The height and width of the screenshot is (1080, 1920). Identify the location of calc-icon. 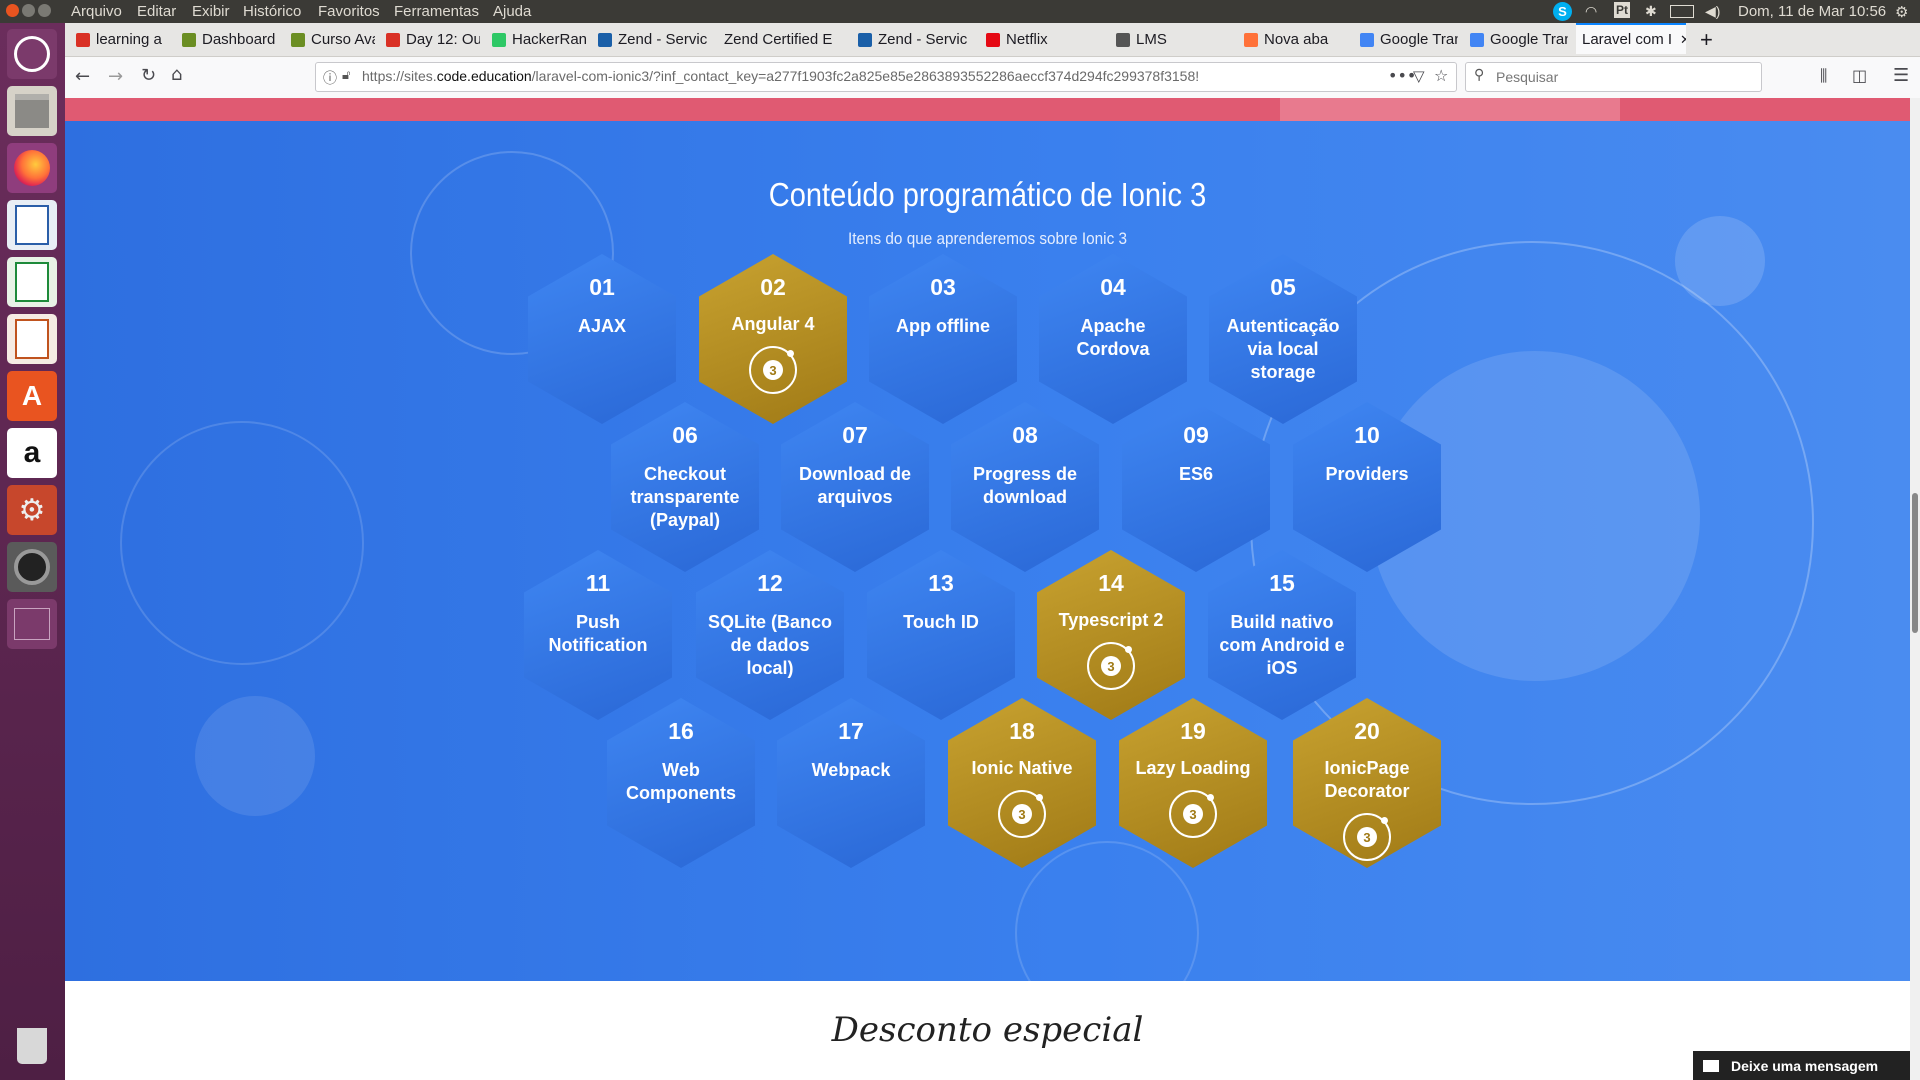
(32, 282).